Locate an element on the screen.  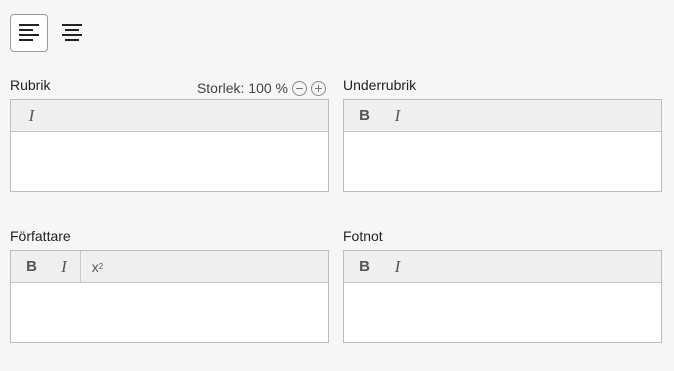
fotnot-label: Fotnot is located at coordinates (363, 236).